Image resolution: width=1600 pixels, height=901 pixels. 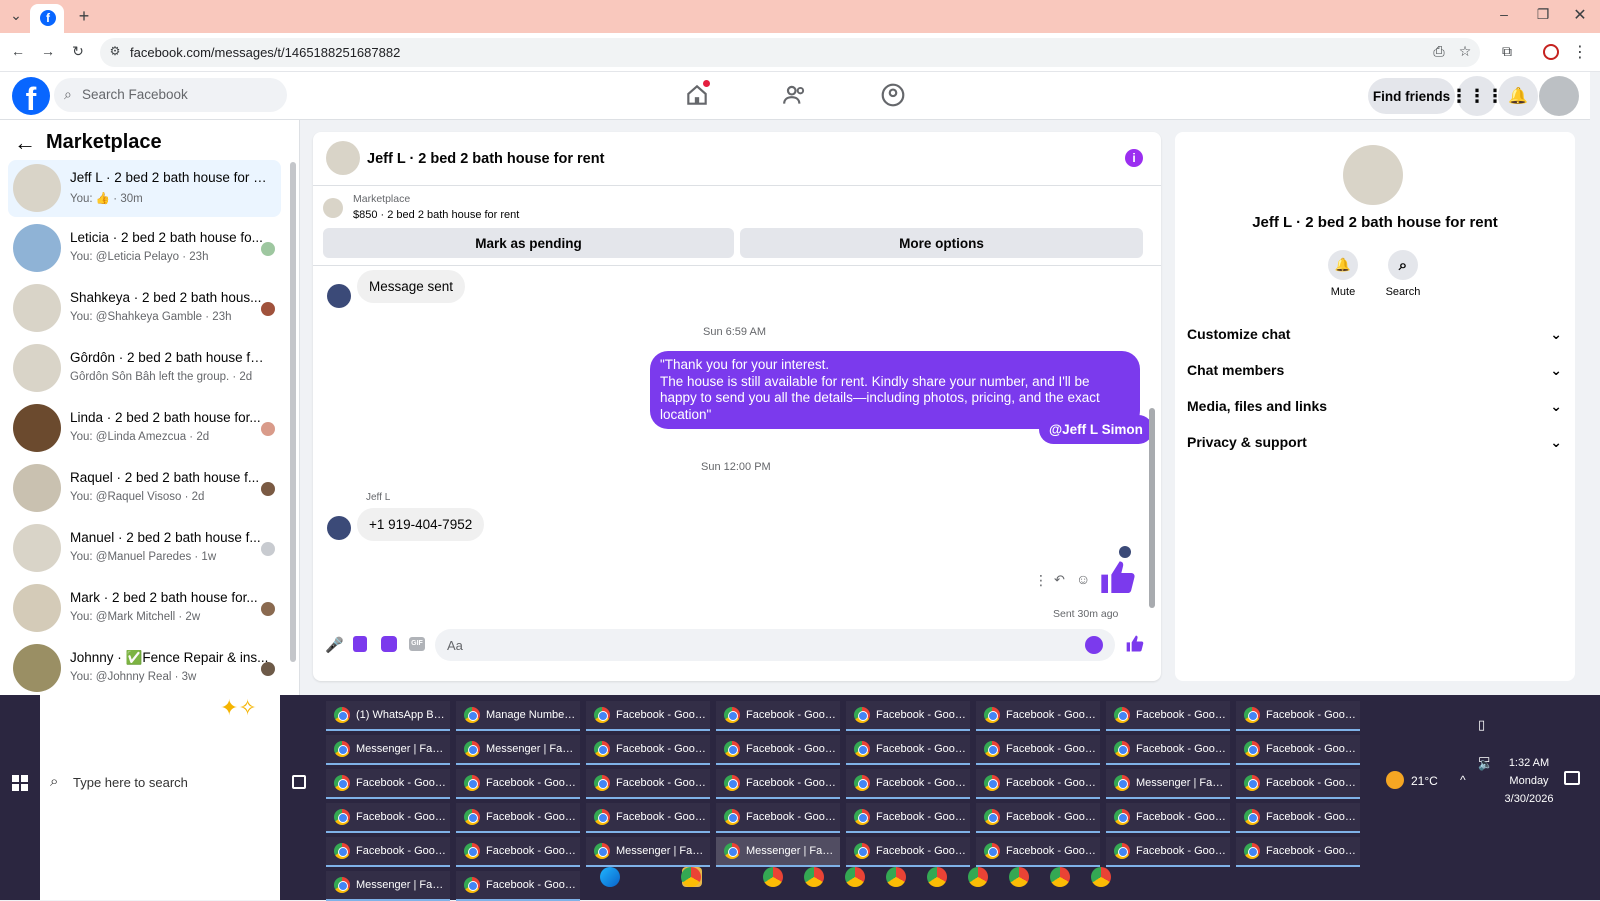 What do you see at coordinates (1485, 764) in the screenshot?
I see `speaker-icon: 🔈` at bounding box center [1485, 764].